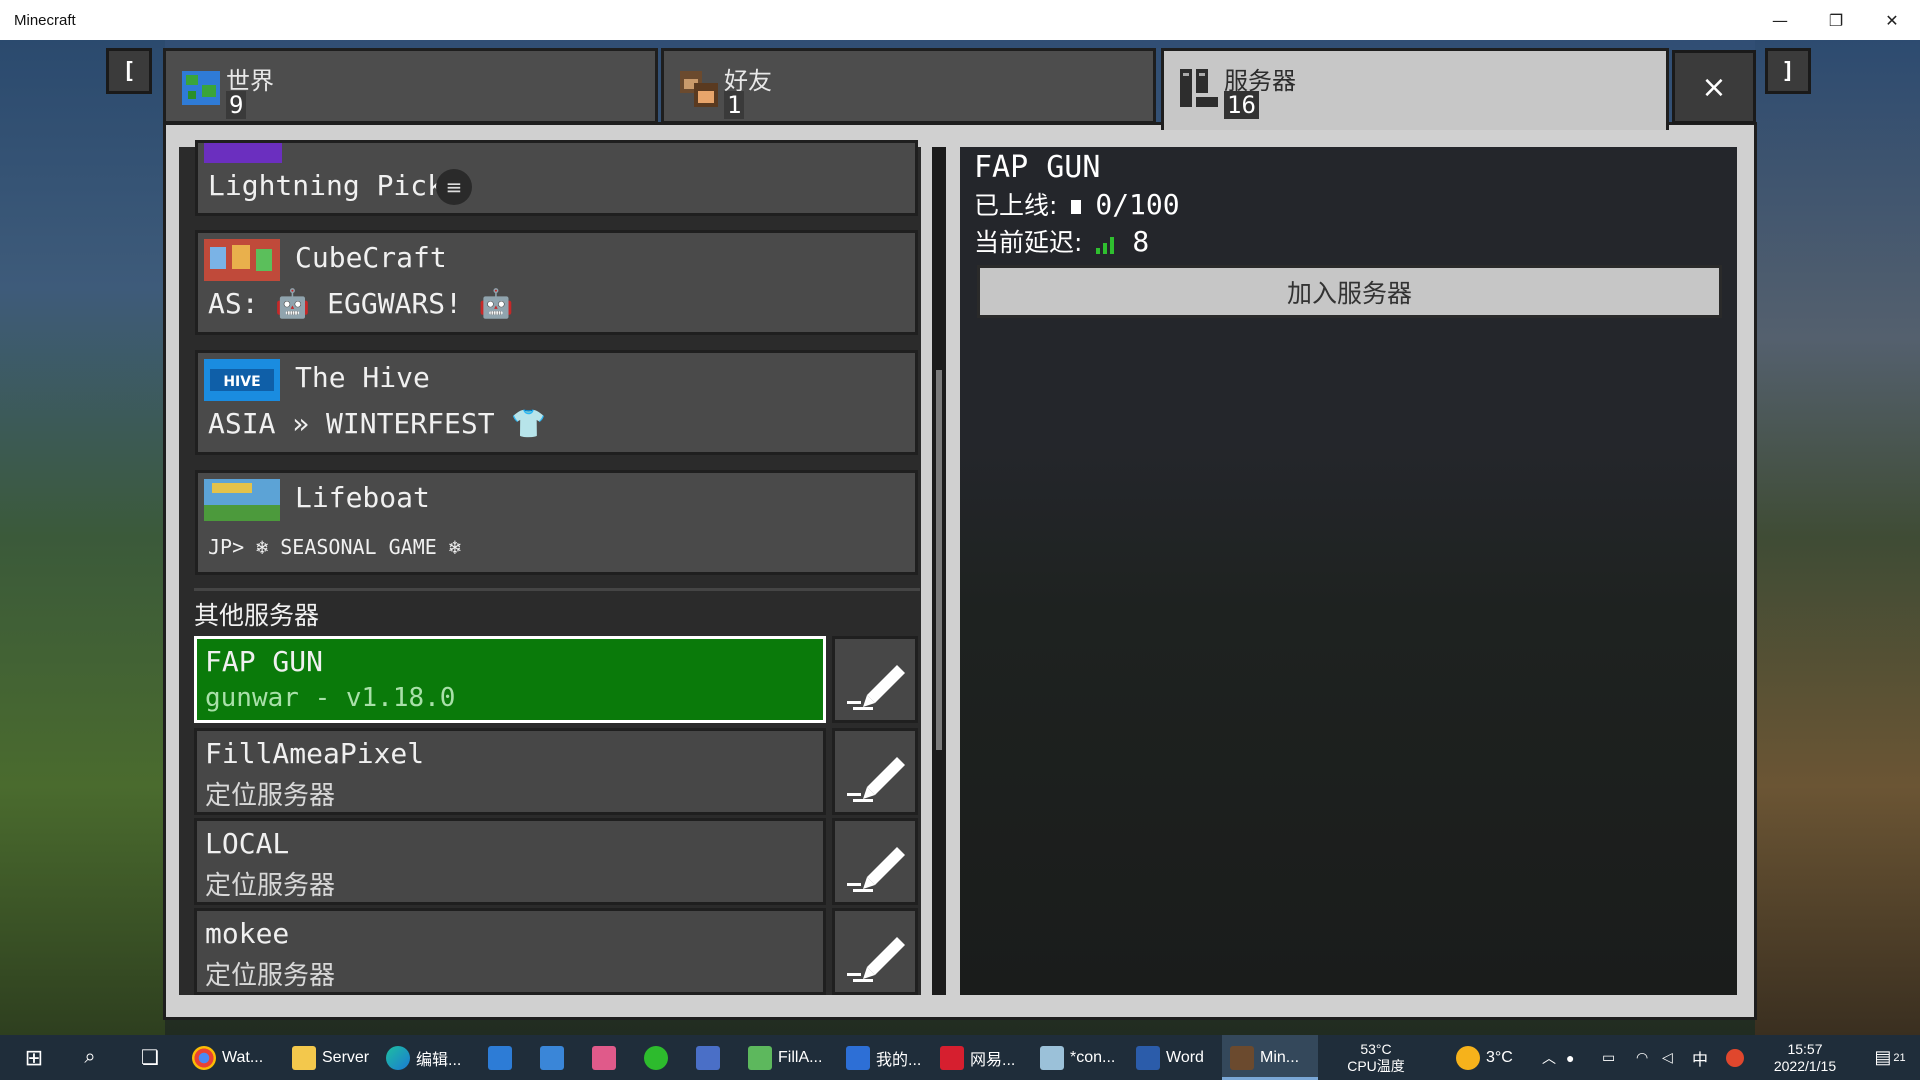 This screenshot has width=1920, height=1080. What do you see at coordinates (555, 1057) in the screenshot?
I see `taskbar-item-mail` at bounding box center [555, 1057].